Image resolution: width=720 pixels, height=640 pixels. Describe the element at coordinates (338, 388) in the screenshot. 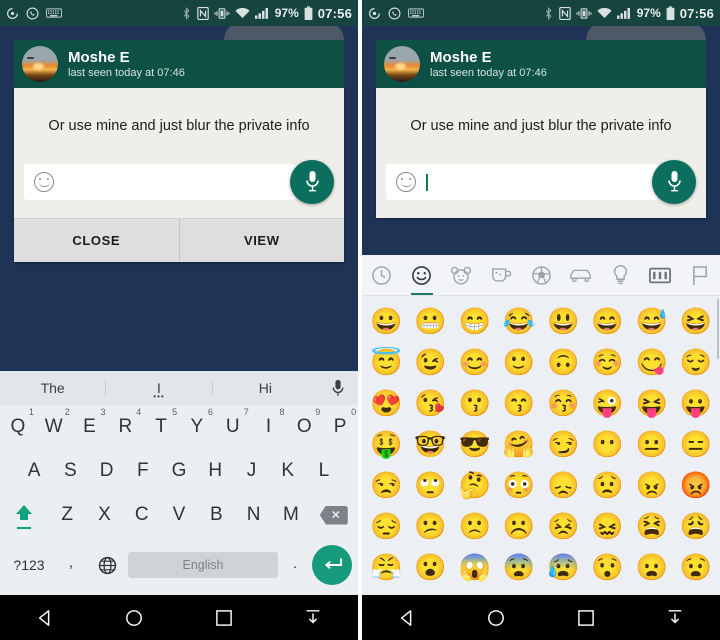

I see `voice-input-icon` at that location.